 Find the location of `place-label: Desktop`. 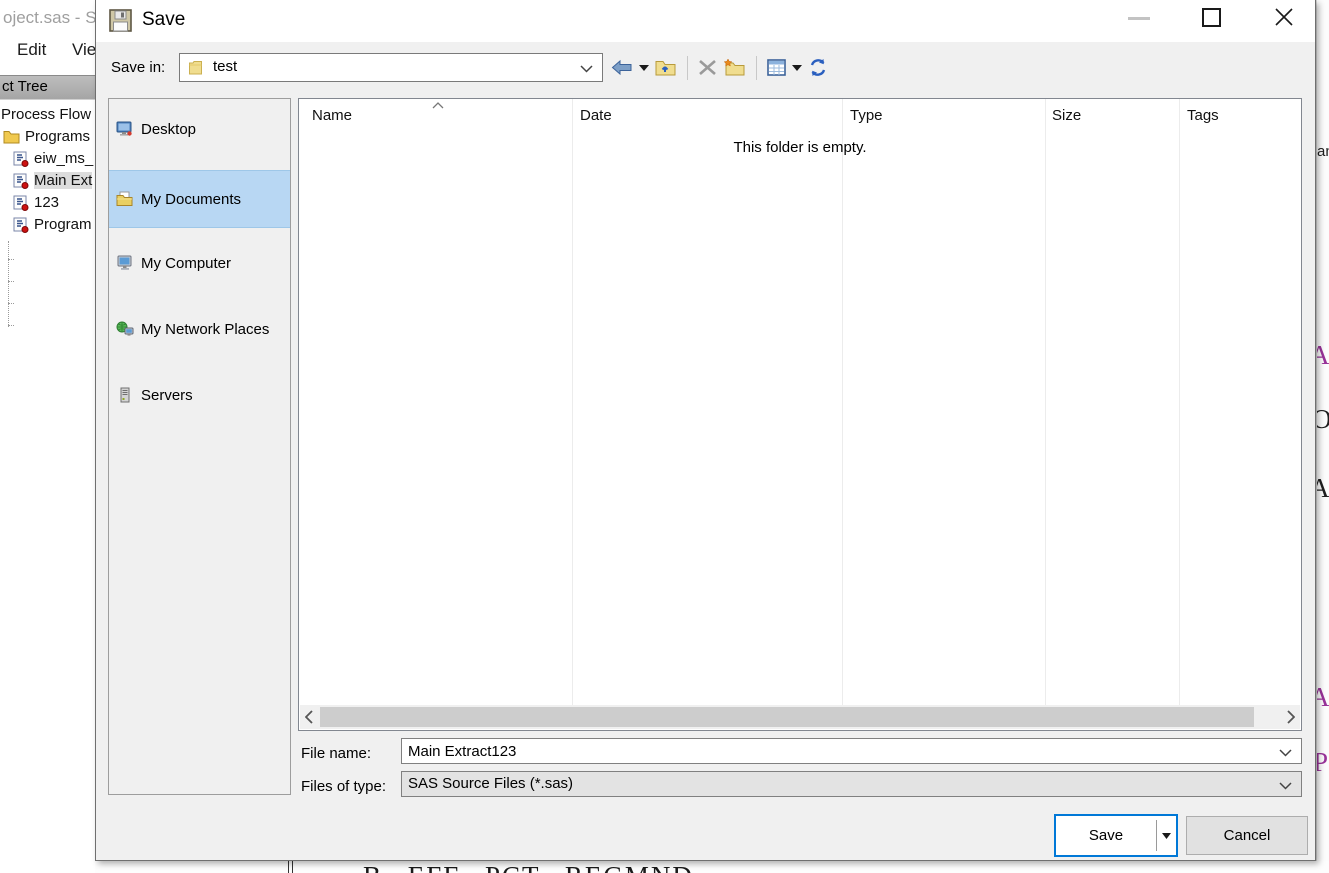

place-label: Desktop is located at coordinates (169, 129).